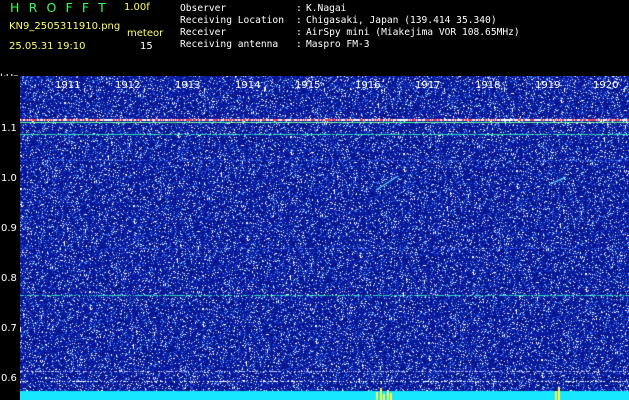  I want to click on y-tick-label: 0.7, so click(9, 328).